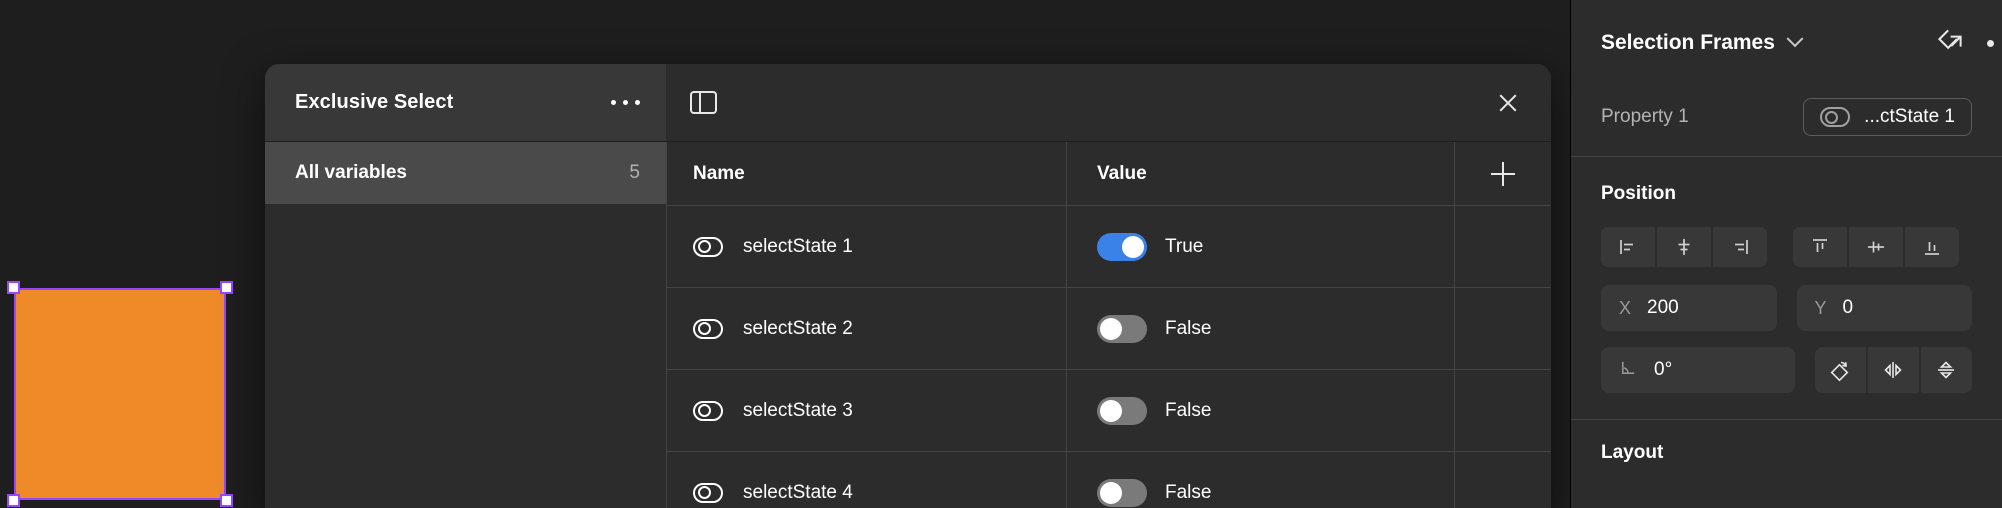 This screenshot has width=2002, height=508. What do you see at coordinates (1950, 43) in the screenshot?
I see `share-export-icon` at bounding box center [1950, 43].